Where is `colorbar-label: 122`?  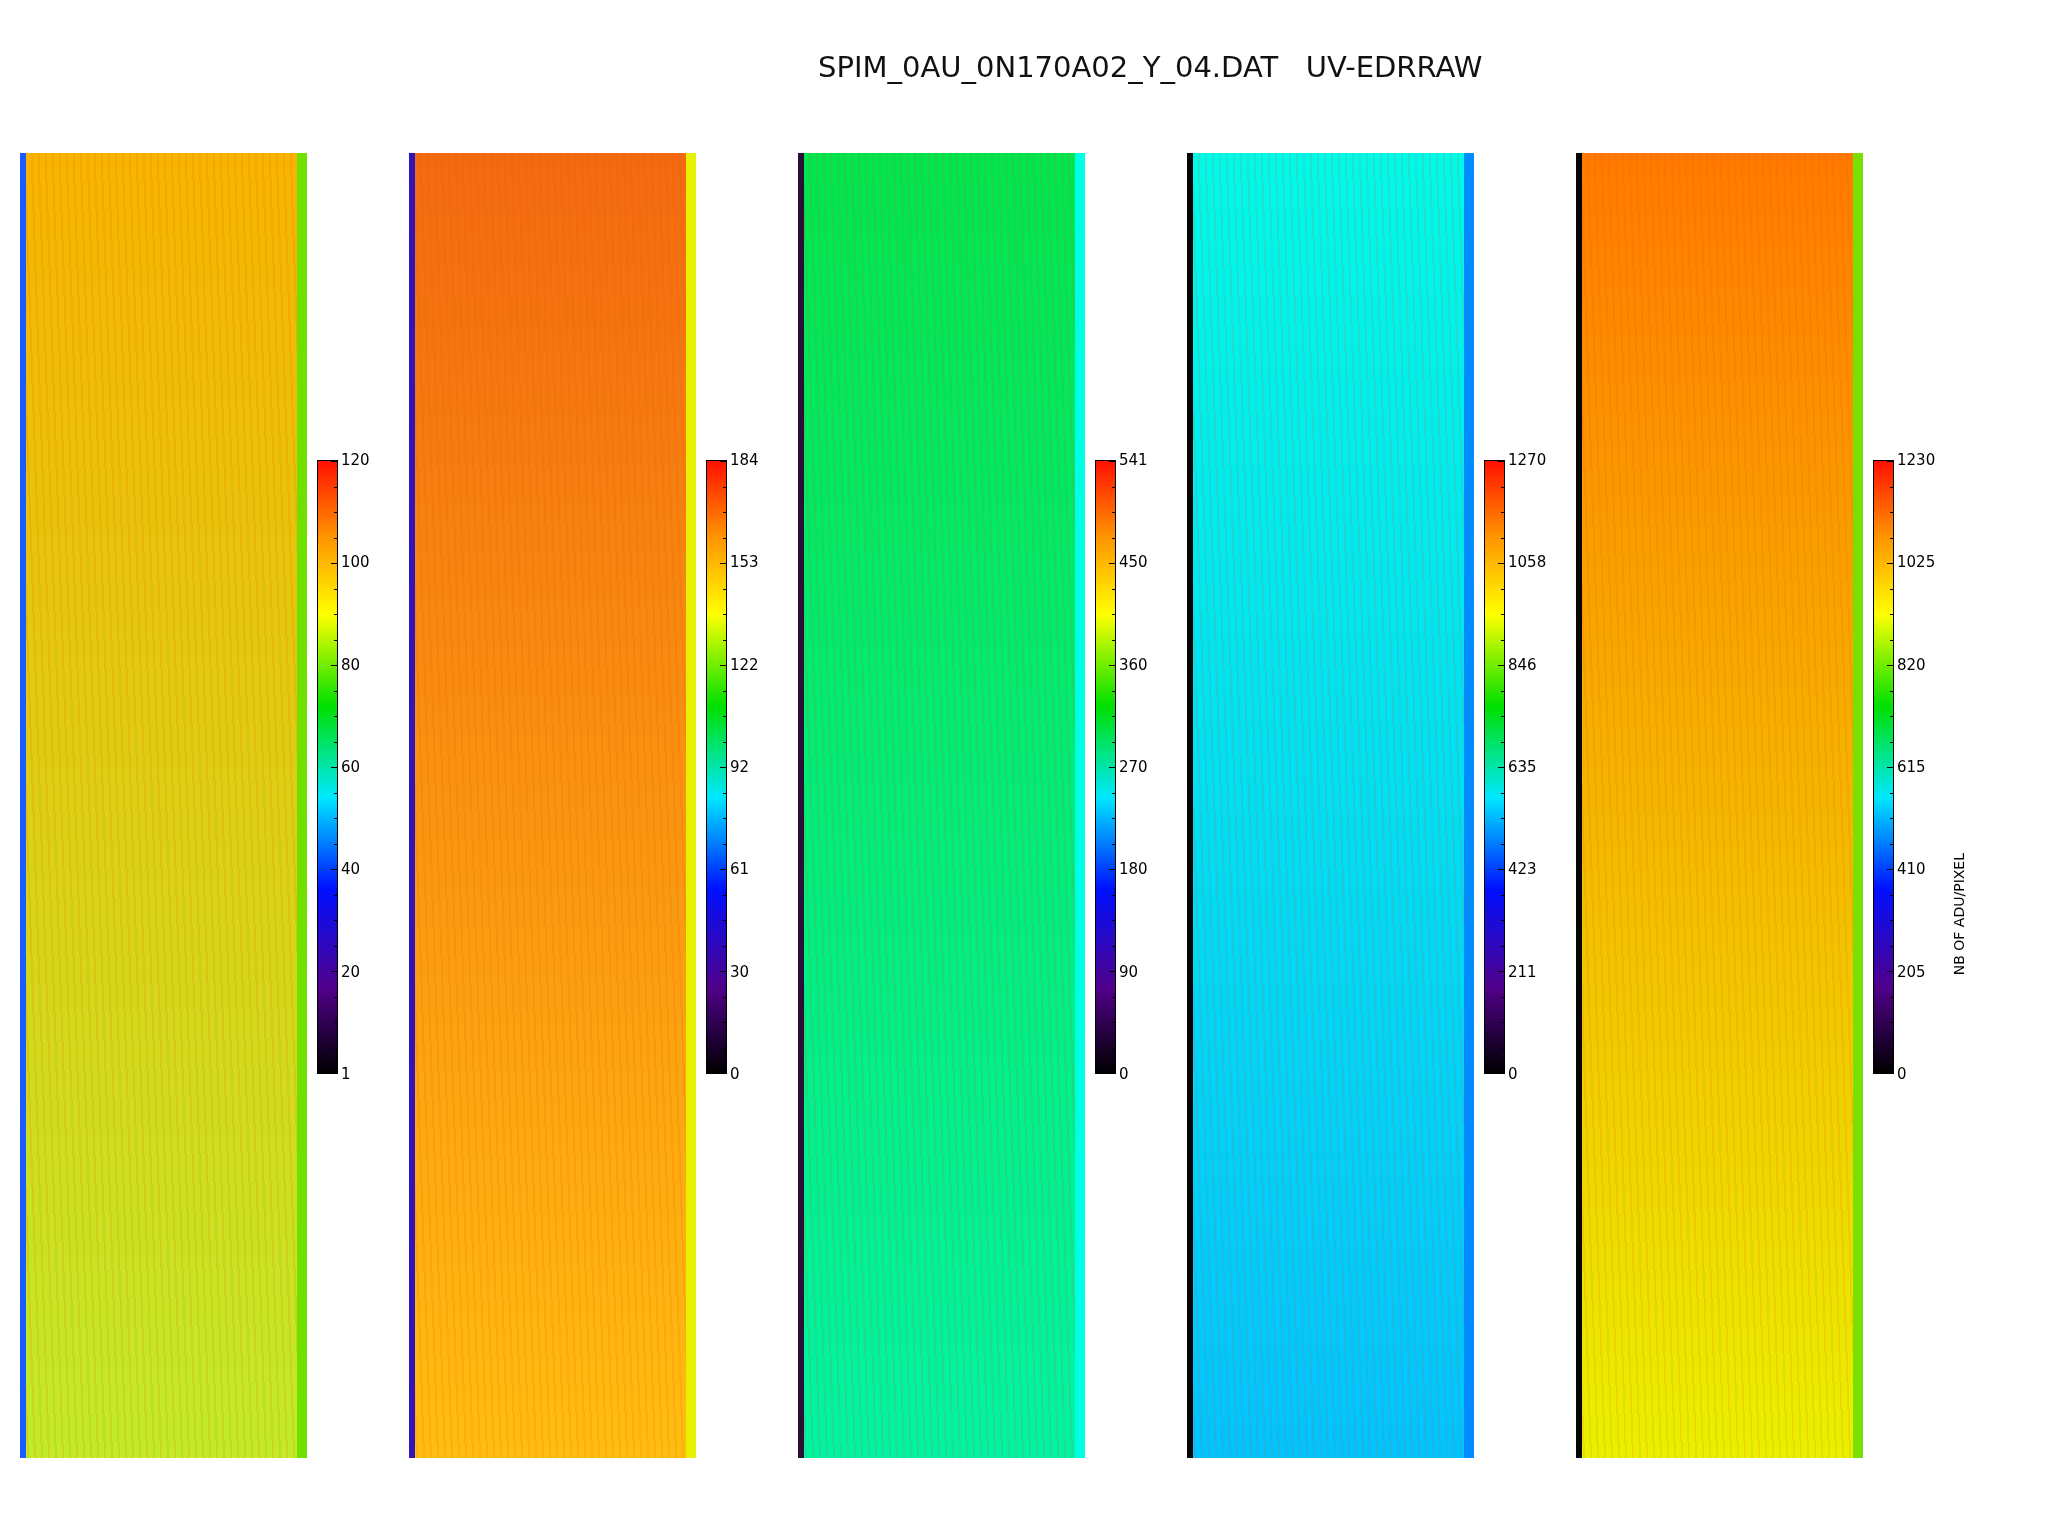 colorbar-label: 122 is located at coordinates (744, 664).